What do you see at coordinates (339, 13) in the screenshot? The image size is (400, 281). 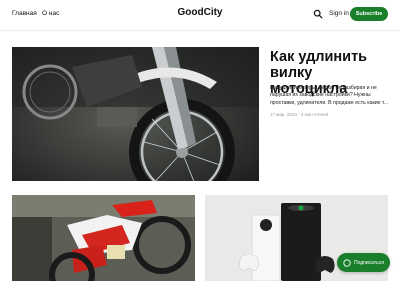 I see `signin-link: Sign in` at bounding box center [339, 13].